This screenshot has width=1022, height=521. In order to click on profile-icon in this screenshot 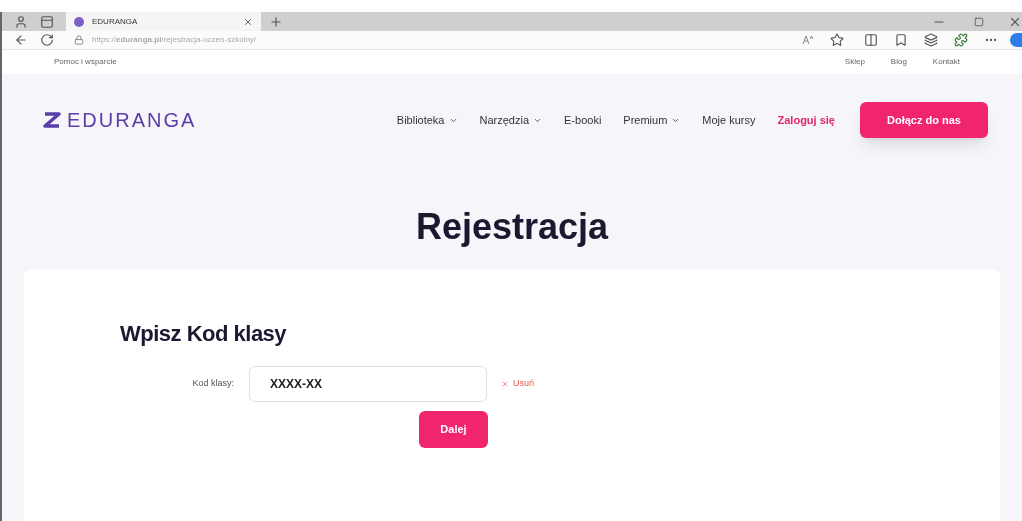, I will do `click(21, 21)`.